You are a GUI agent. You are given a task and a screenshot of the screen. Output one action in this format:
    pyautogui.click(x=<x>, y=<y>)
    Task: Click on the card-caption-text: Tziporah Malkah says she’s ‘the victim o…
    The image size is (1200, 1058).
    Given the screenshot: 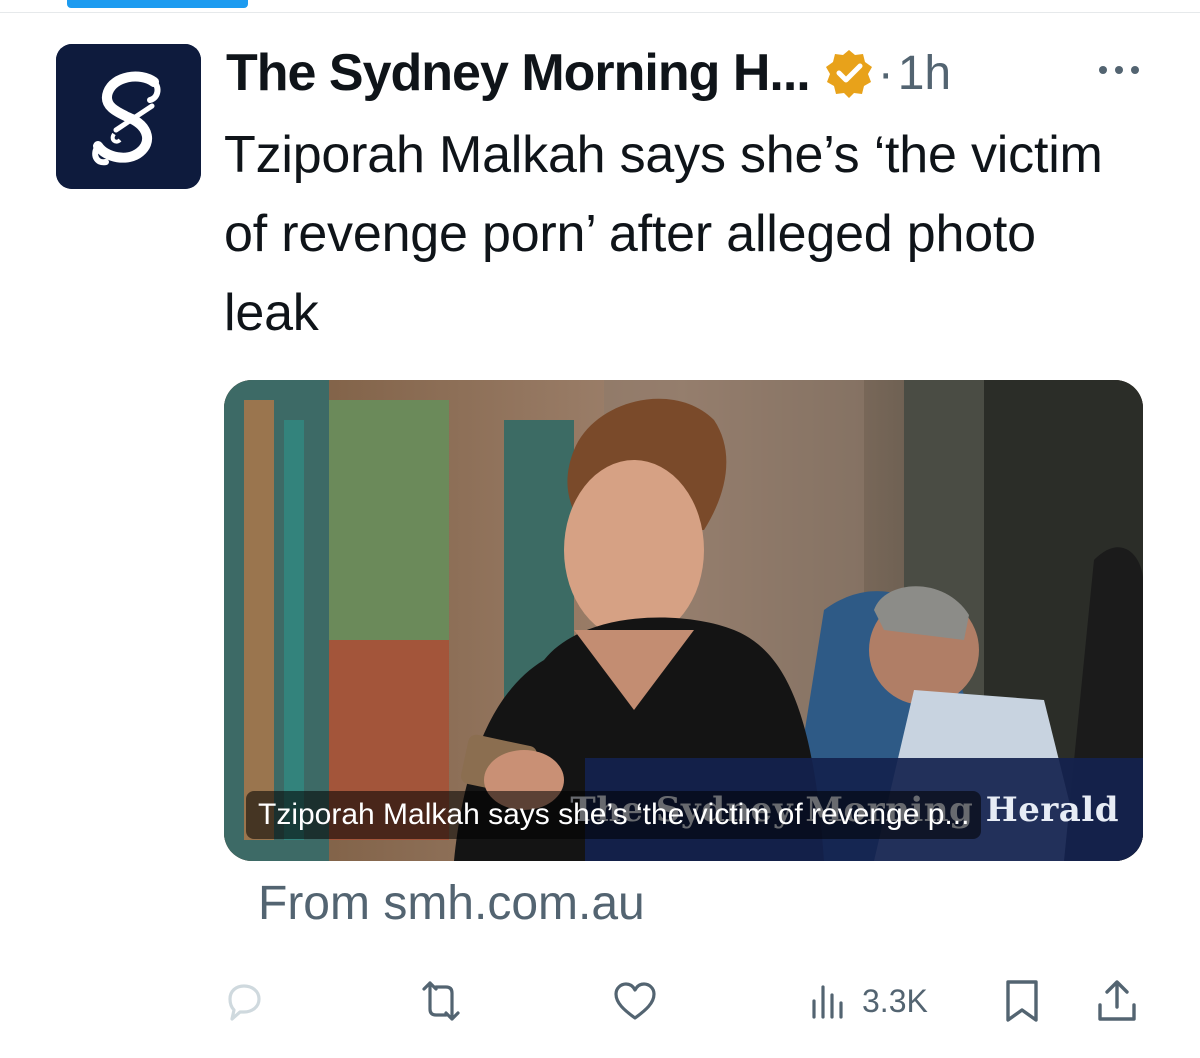 What is the action you would take?
    pyautogui.click(x=614, y=814)
    